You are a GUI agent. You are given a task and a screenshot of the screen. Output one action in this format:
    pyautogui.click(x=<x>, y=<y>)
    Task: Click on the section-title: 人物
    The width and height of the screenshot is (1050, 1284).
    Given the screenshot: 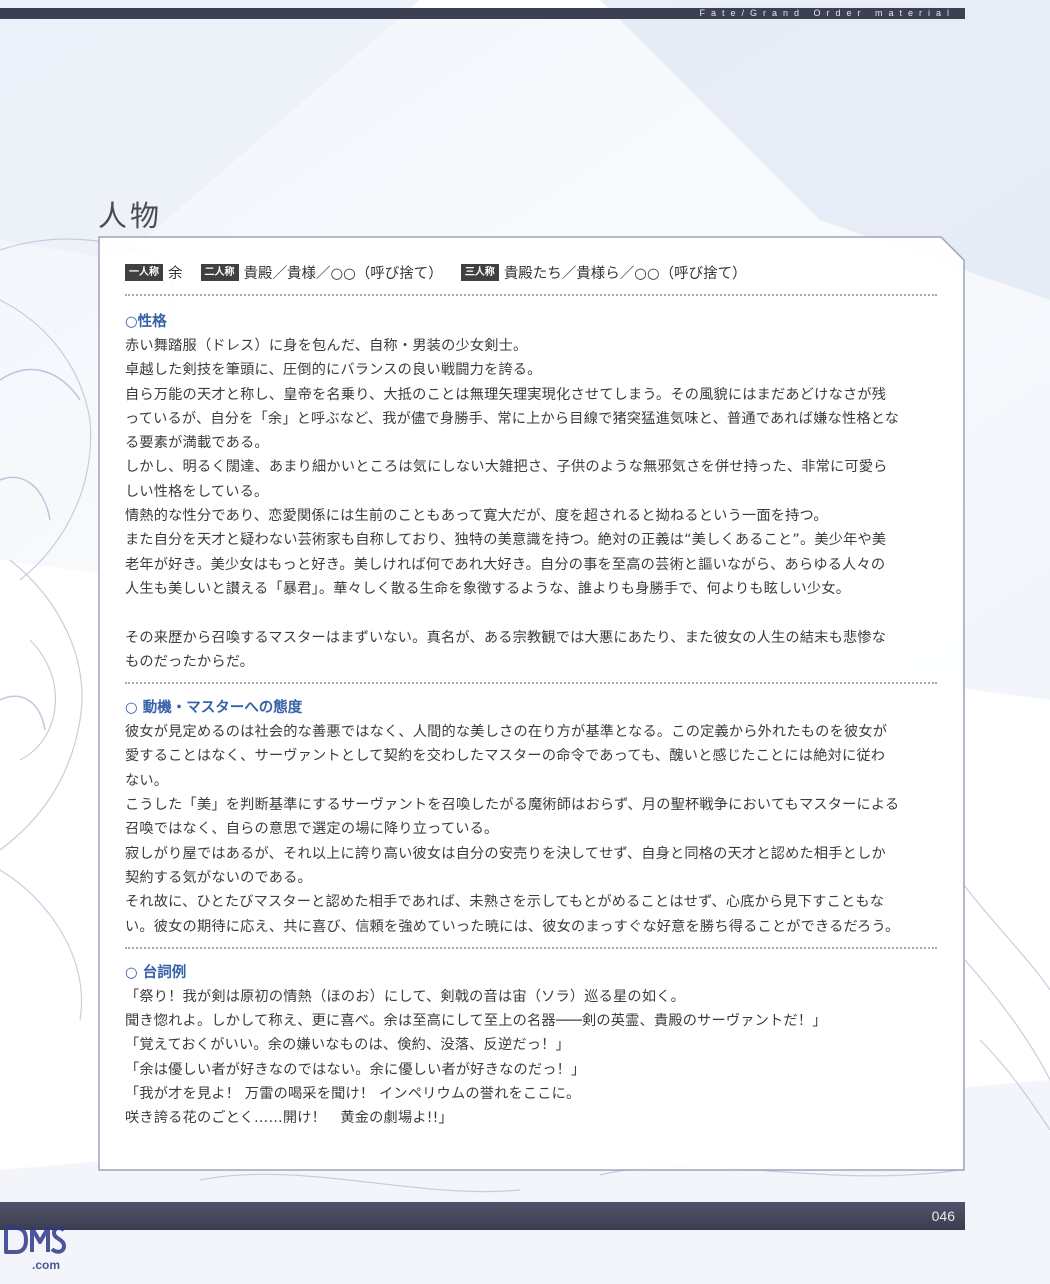 What is the action you would take?
    pyautogui.click(x=130, y=216)
    